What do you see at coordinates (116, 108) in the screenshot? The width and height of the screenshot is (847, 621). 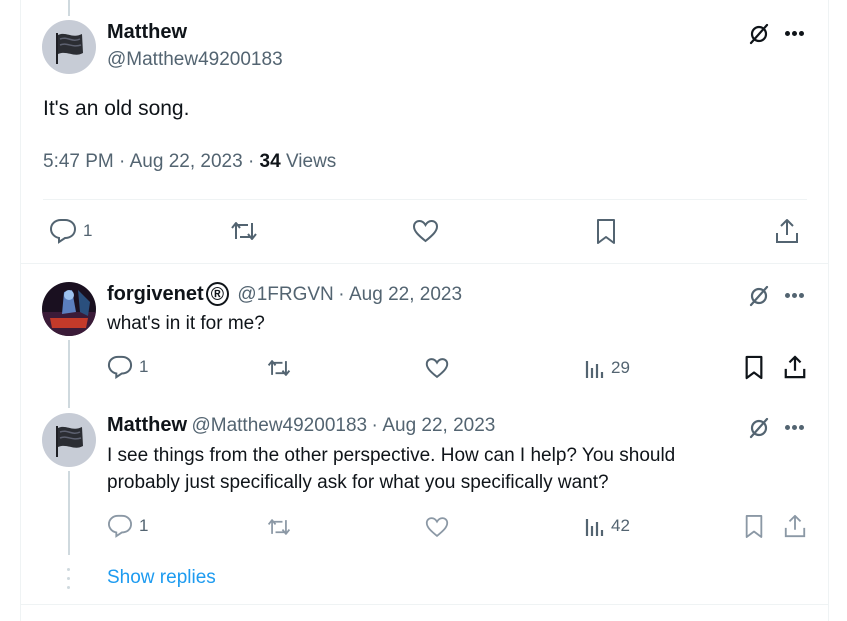 I see `tweet-text: It's an old song.` at bounding box center [116, 108].